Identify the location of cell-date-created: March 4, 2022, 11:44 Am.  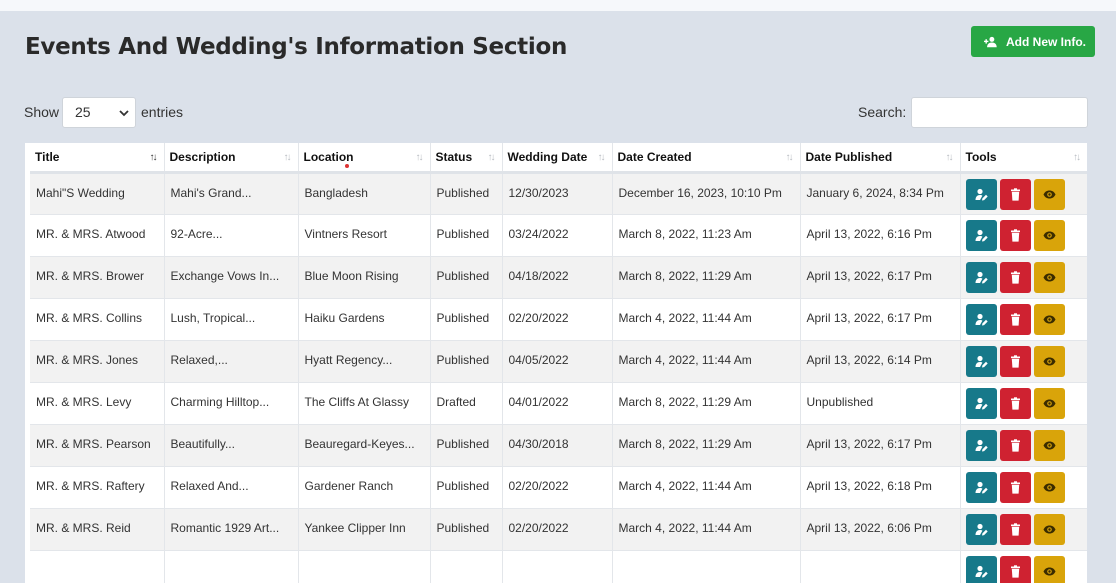
(706, 530).